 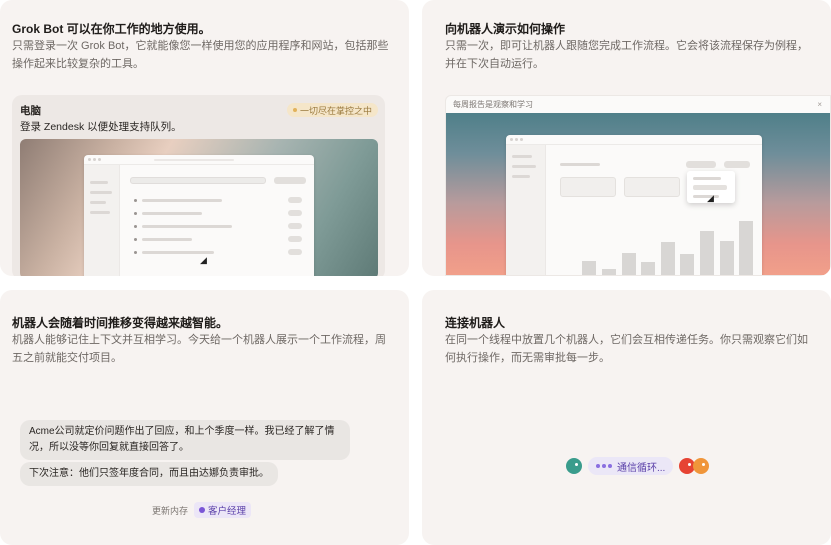 I want to click on memory-label: 更新内存, so click(x=170, y=510).